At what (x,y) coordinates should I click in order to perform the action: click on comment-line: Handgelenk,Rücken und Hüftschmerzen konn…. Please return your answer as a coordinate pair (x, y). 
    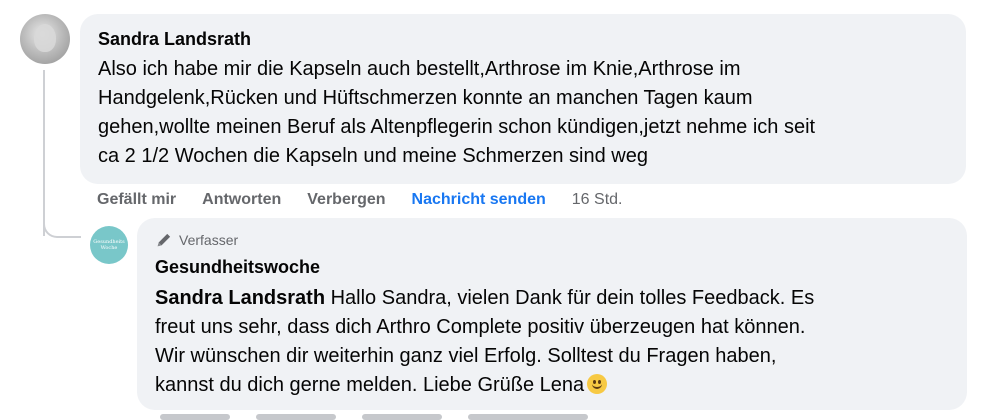
    Looking at the image, I should click on (425, 98).